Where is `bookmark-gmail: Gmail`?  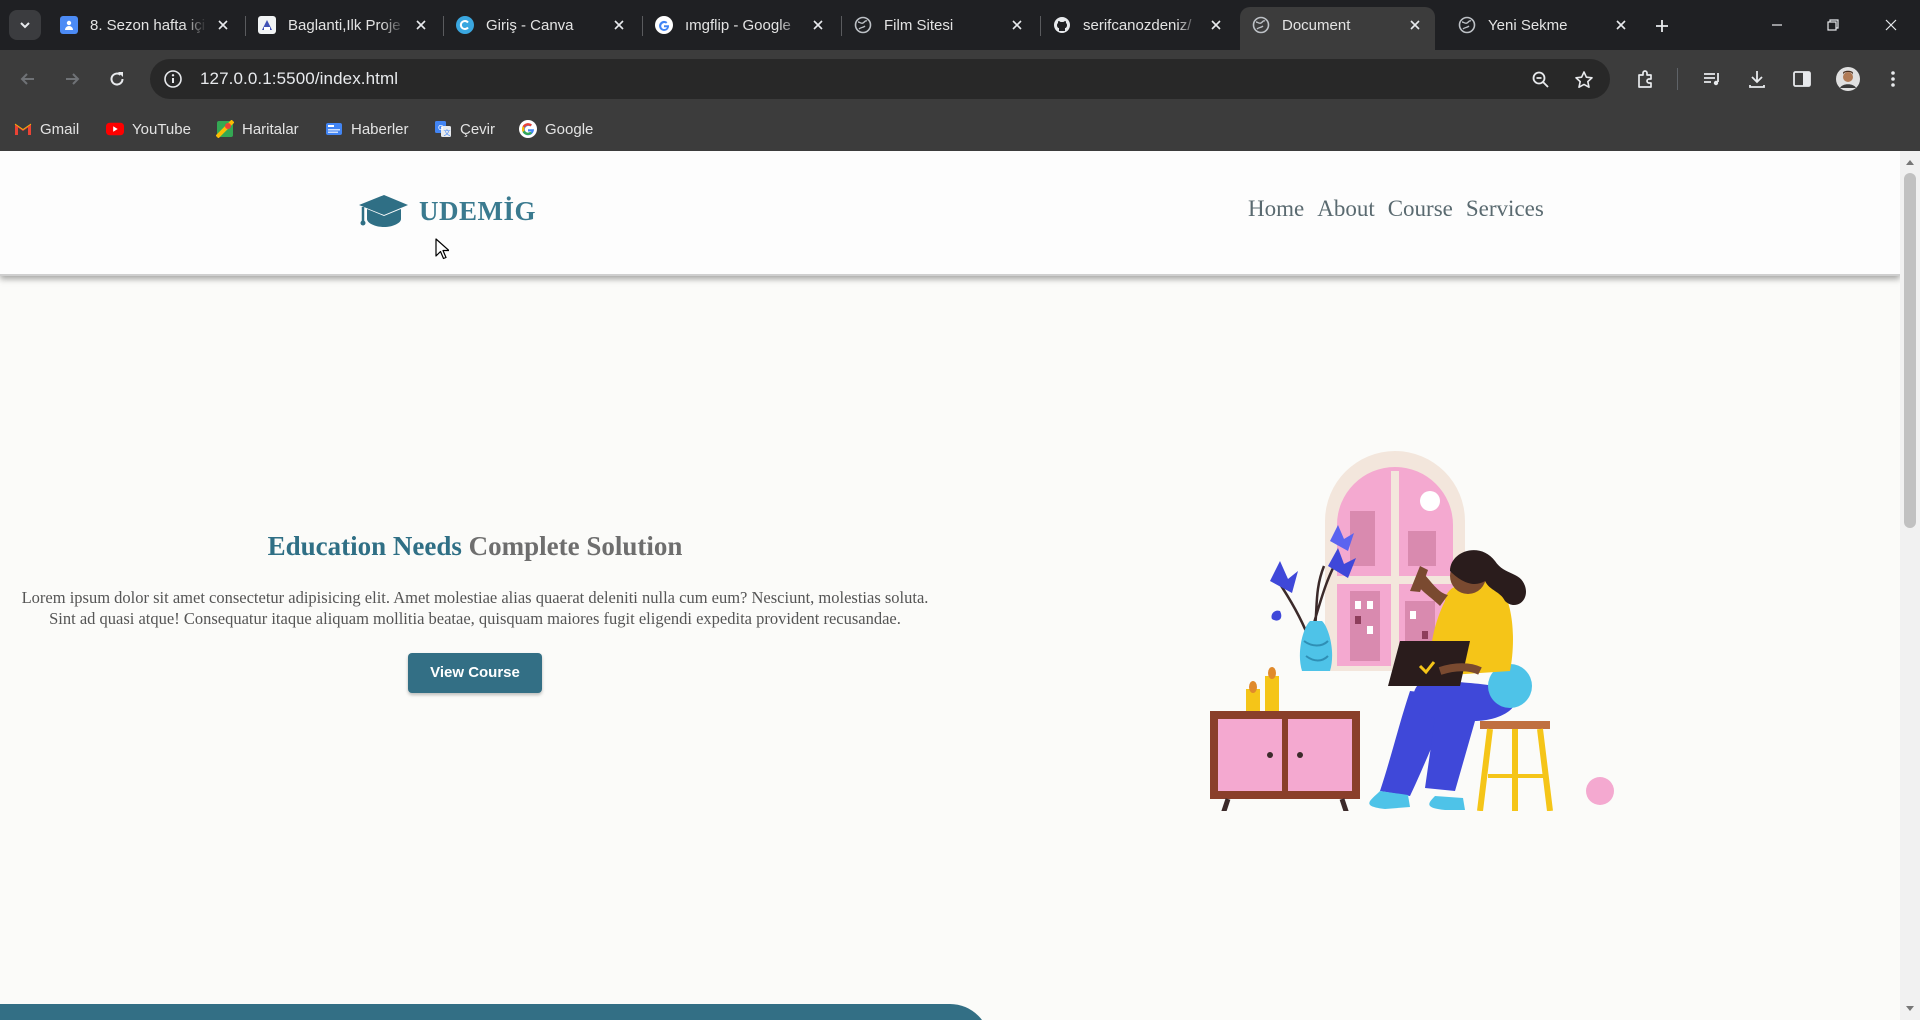
bookmark-gmail: Gmail is located at coordinates (46, 129).